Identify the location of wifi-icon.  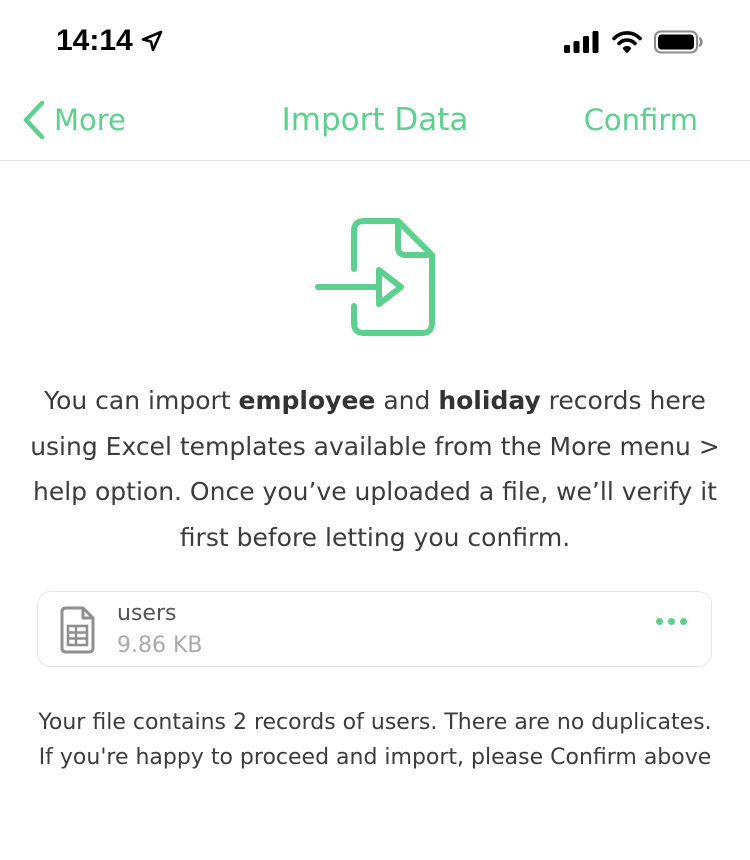
(627, 42).